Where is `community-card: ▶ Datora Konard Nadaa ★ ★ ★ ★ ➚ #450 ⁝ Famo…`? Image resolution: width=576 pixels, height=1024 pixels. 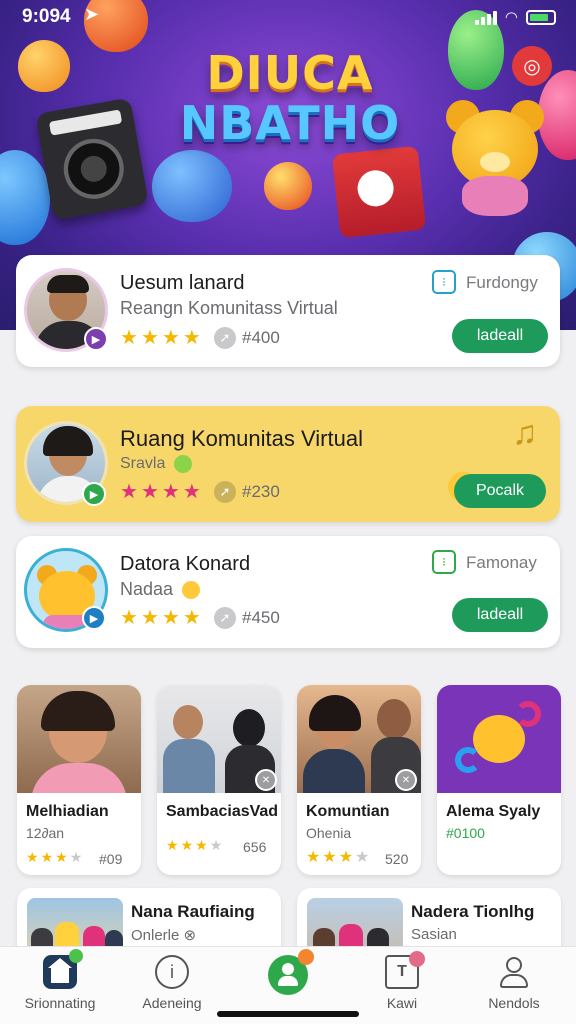 community-card: ▶ Datora Konard Nadaa ★ ★ ★ ★ ➚ #450 ⁝ Famo… is located at coordinates (288, 592).